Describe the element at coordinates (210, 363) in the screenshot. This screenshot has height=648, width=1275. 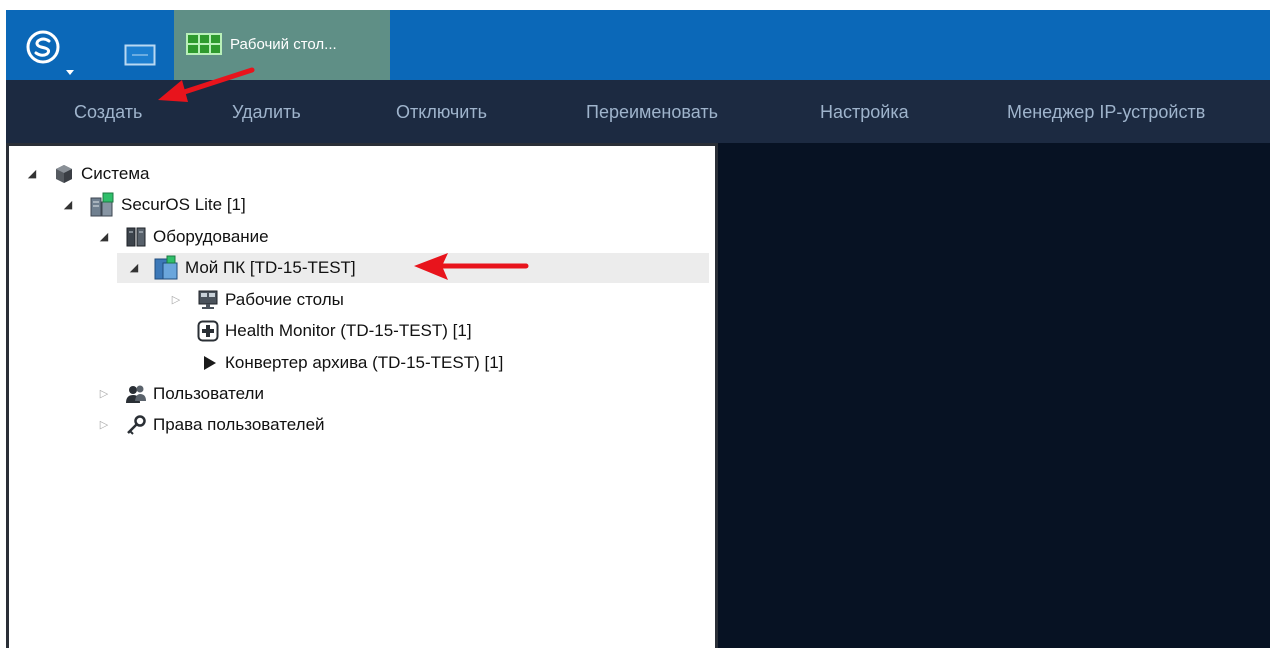
I see `play-triangle-icon` at that location.